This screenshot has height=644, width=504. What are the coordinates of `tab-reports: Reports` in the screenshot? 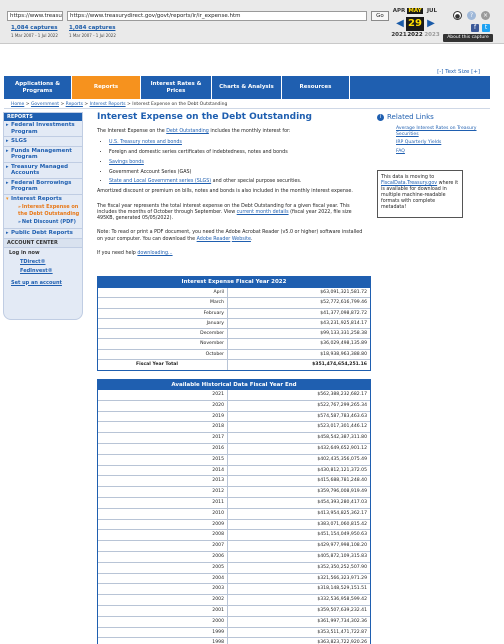 It's located at (106, 87).